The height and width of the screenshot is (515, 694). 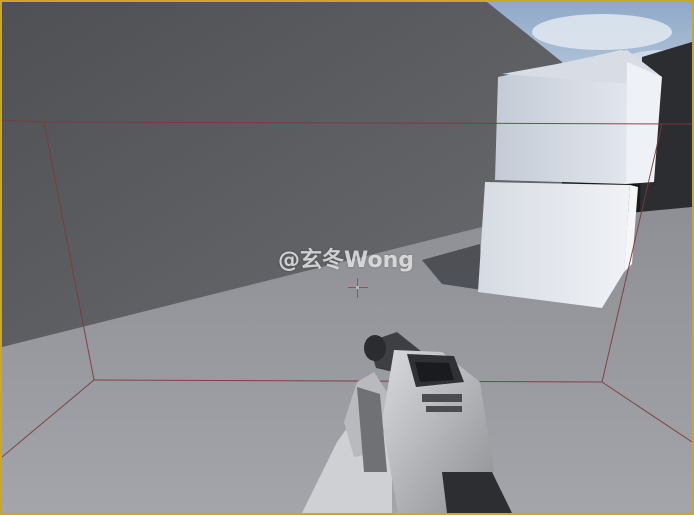 I want to click on muzzle, so click(x=375, y=348).